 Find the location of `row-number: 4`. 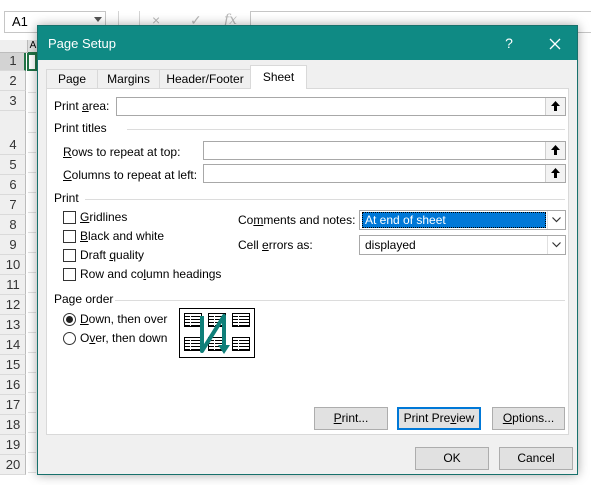

row-number: 4 is located at coordinates (13, 144).